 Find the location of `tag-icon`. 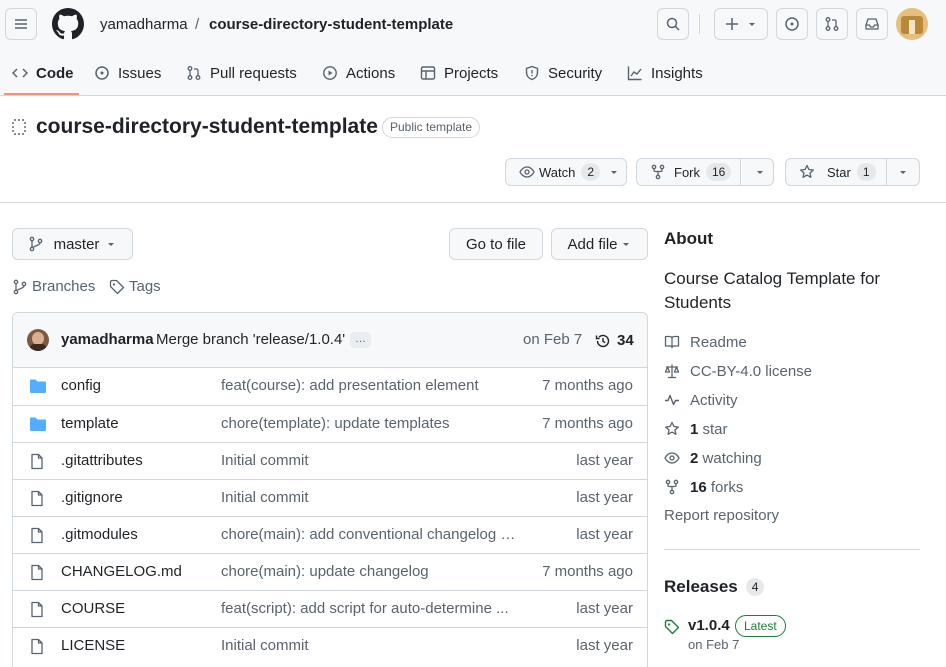

tag-icon is located at coordinates (117, 286).